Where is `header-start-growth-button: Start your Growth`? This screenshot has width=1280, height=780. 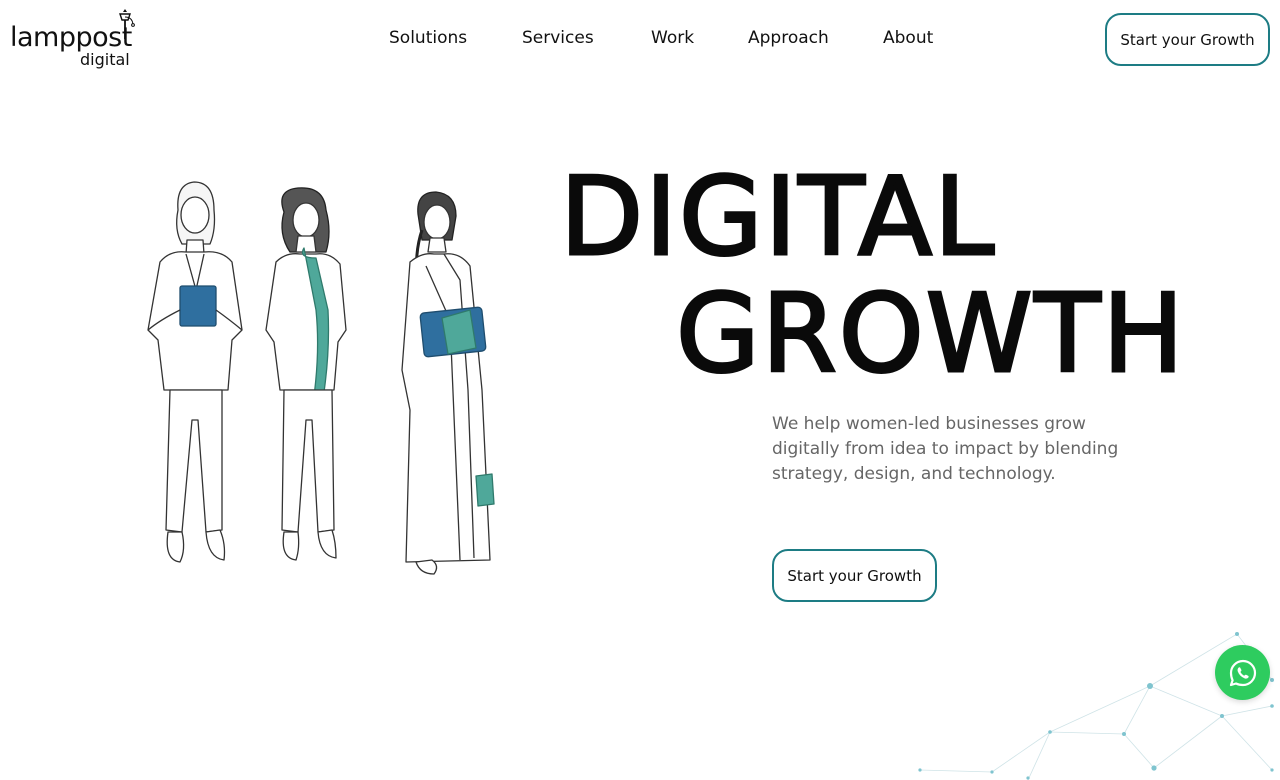 header-start-growth-button: Start your Growth is located at coordinates (1187, 39).